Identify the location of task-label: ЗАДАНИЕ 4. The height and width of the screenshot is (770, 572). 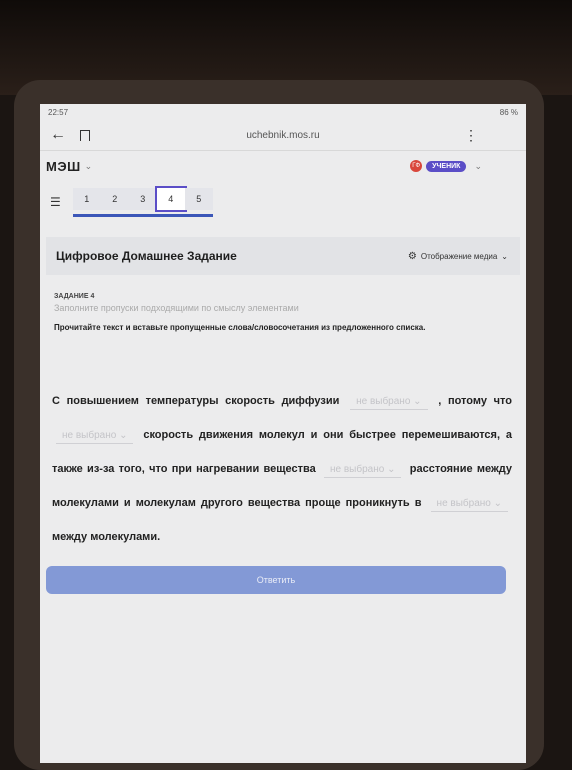
(74, 296).